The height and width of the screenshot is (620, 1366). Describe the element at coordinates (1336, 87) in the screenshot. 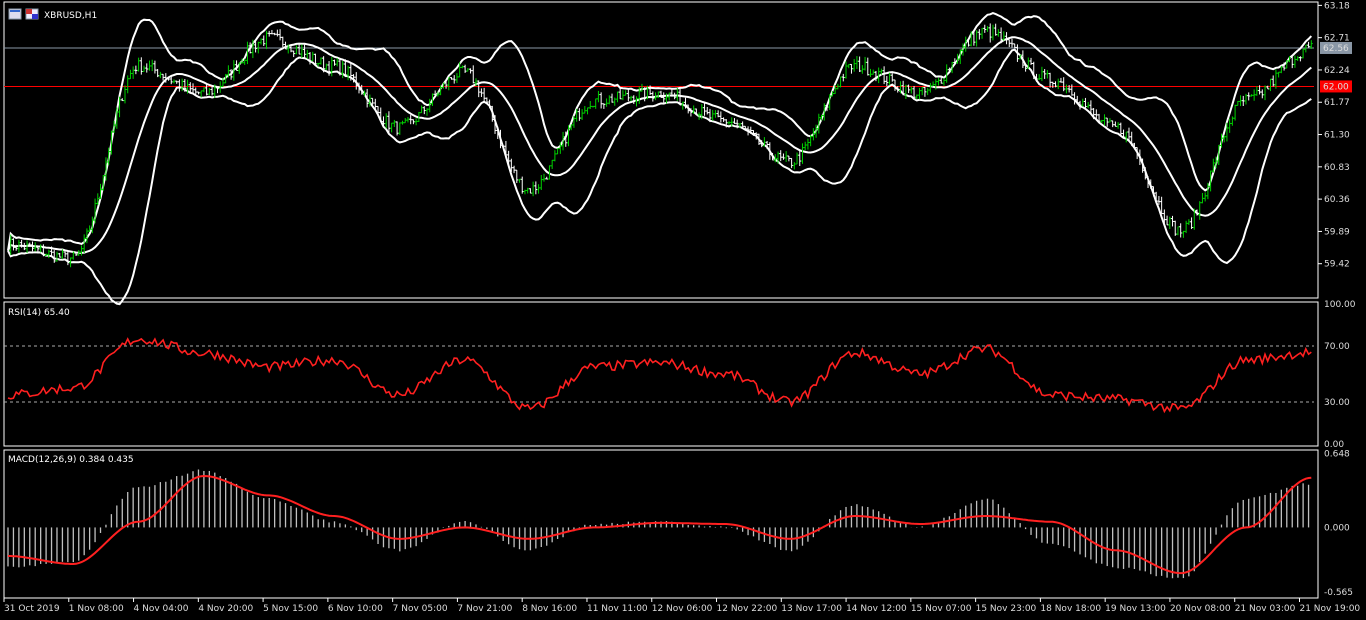

I see `level-price-label: 62.00` at that location.